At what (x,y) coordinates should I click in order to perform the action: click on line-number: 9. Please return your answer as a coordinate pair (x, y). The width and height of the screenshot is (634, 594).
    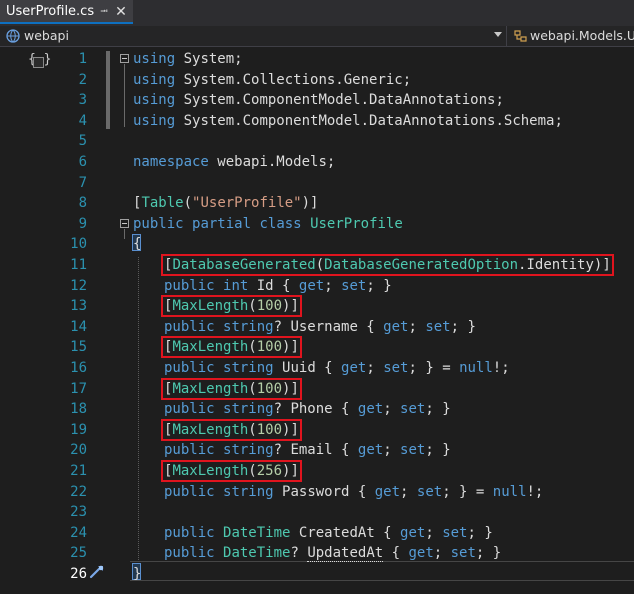
    Looking at the image, I should click on (82, 223).